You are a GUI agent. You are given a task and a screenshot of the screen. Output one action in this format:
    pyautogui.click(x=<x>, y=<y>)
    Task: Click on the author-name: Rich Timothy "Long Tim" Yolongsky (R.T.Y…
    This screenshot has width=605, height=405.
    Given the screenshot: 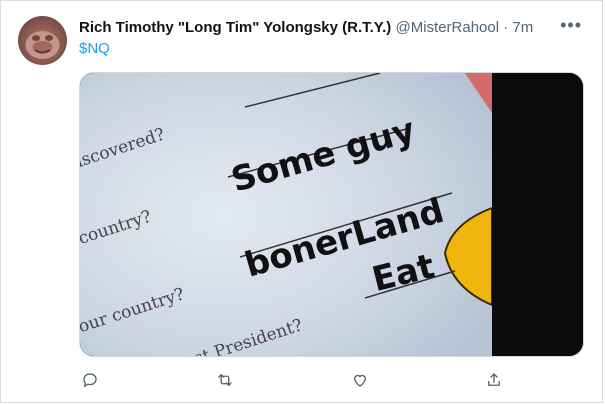 What is the action you would take?
    pyautogui.click(x=235, y=27)
    